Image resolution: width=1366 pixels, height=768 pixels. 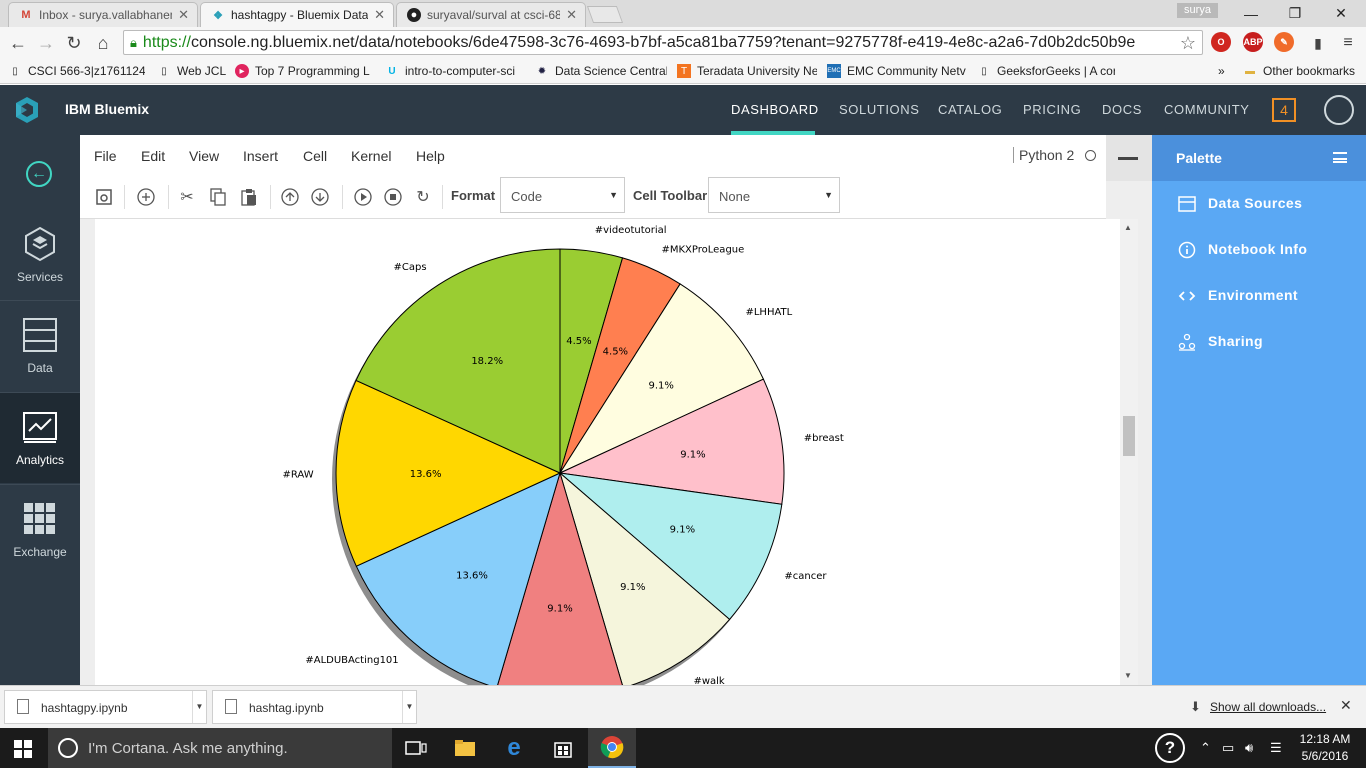 I want to click on nav-community: COMMUNITY, so click(x=1207, y=109).